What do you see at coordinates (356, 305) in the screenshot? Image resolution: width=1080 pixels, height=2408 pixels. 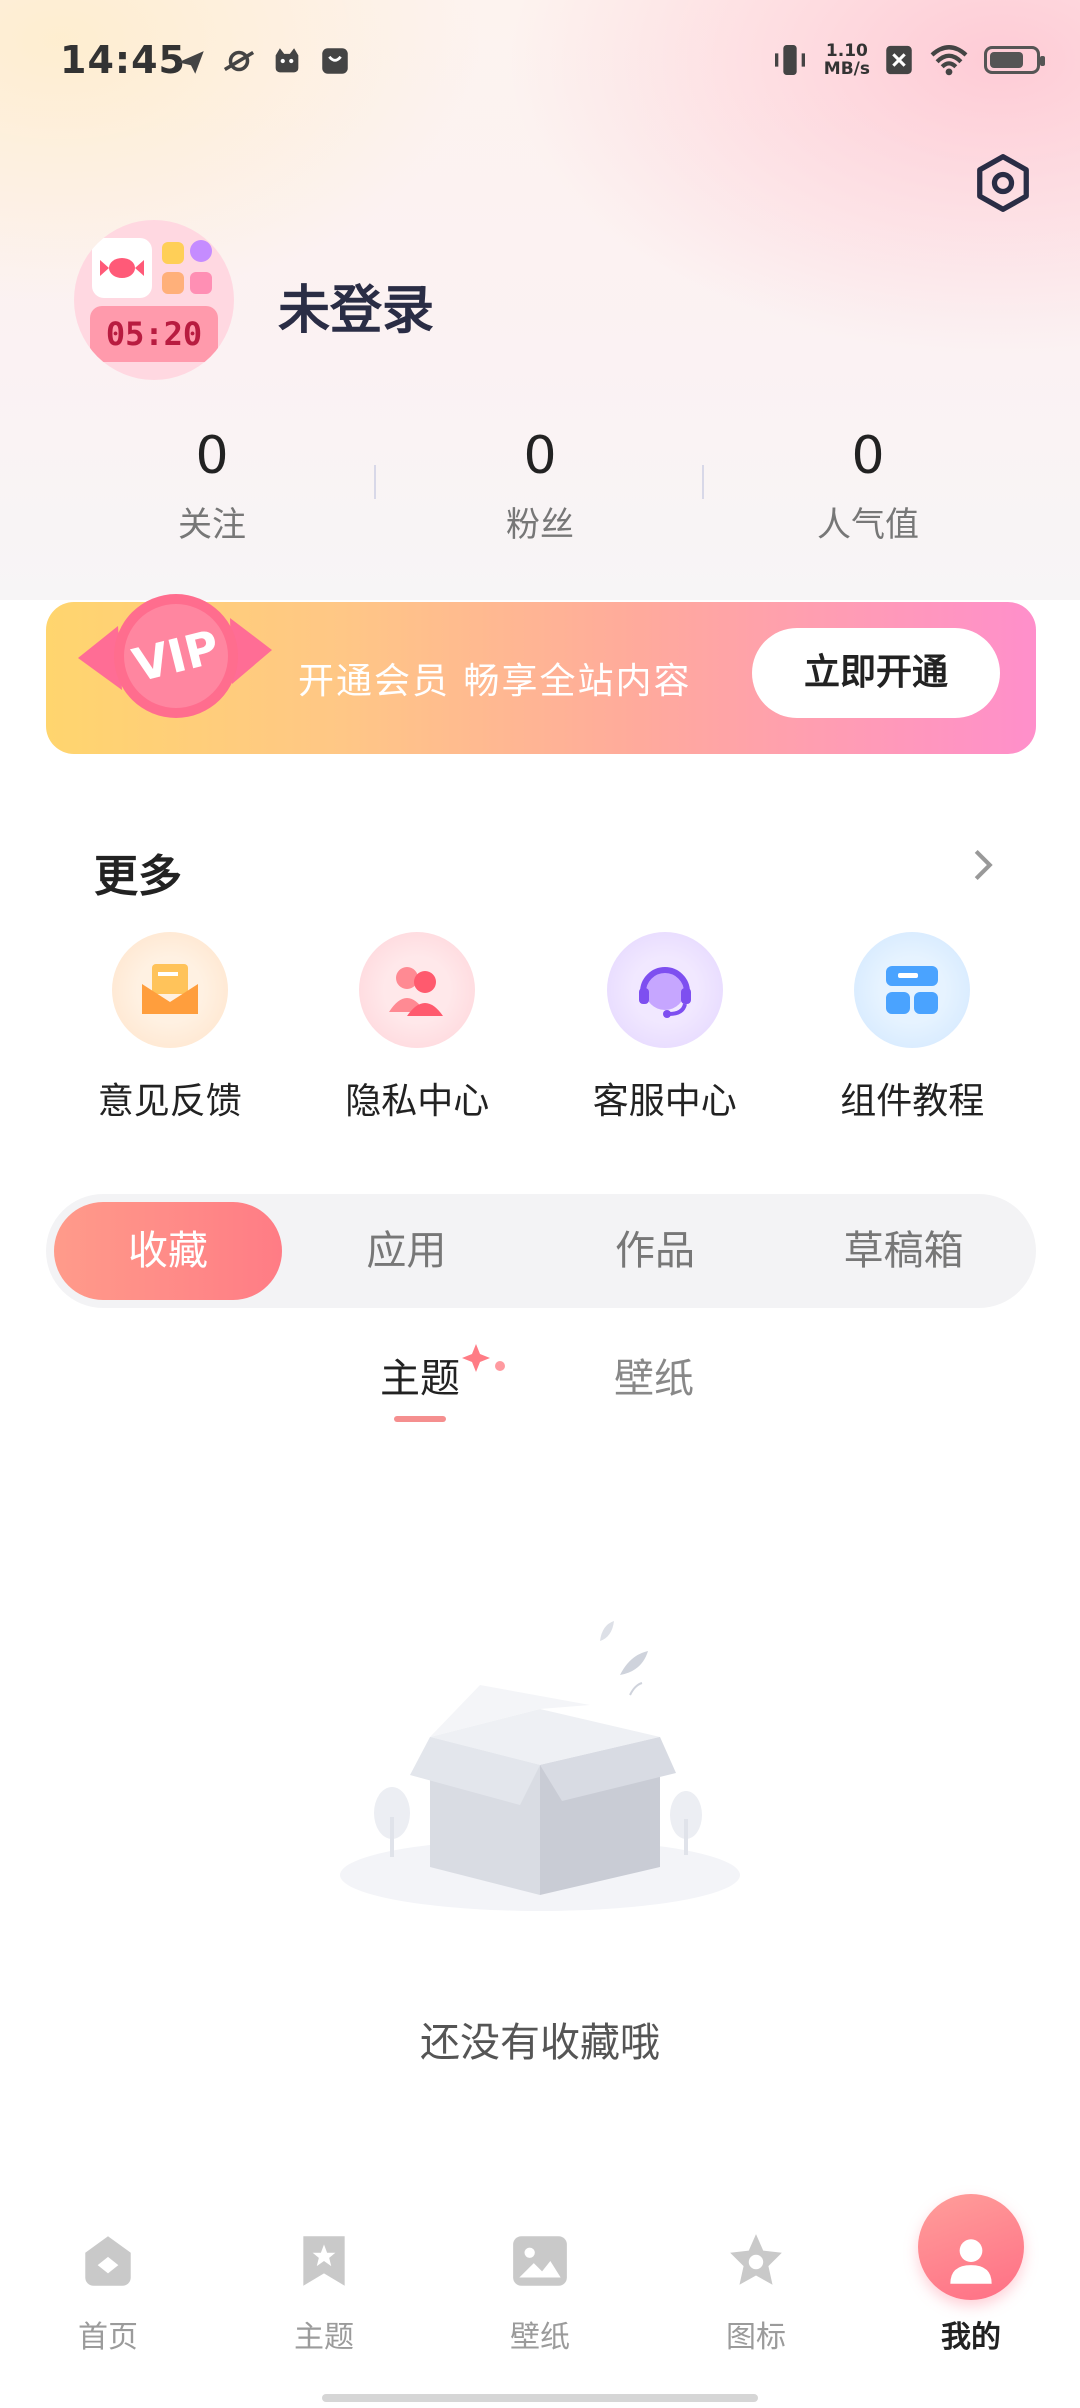 I see `username: 未登录` at bounding box center [356, 305].